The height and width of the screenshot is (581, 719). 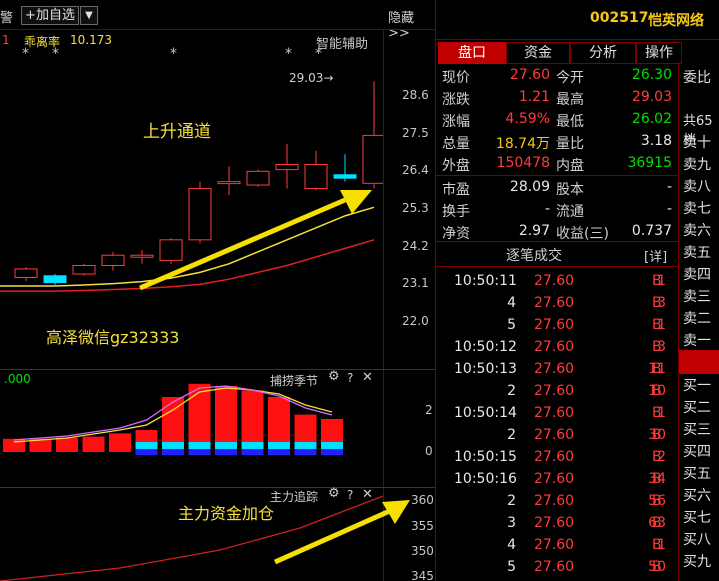 I want to click on price-tick: 27.5, so click(x=415, y=132).